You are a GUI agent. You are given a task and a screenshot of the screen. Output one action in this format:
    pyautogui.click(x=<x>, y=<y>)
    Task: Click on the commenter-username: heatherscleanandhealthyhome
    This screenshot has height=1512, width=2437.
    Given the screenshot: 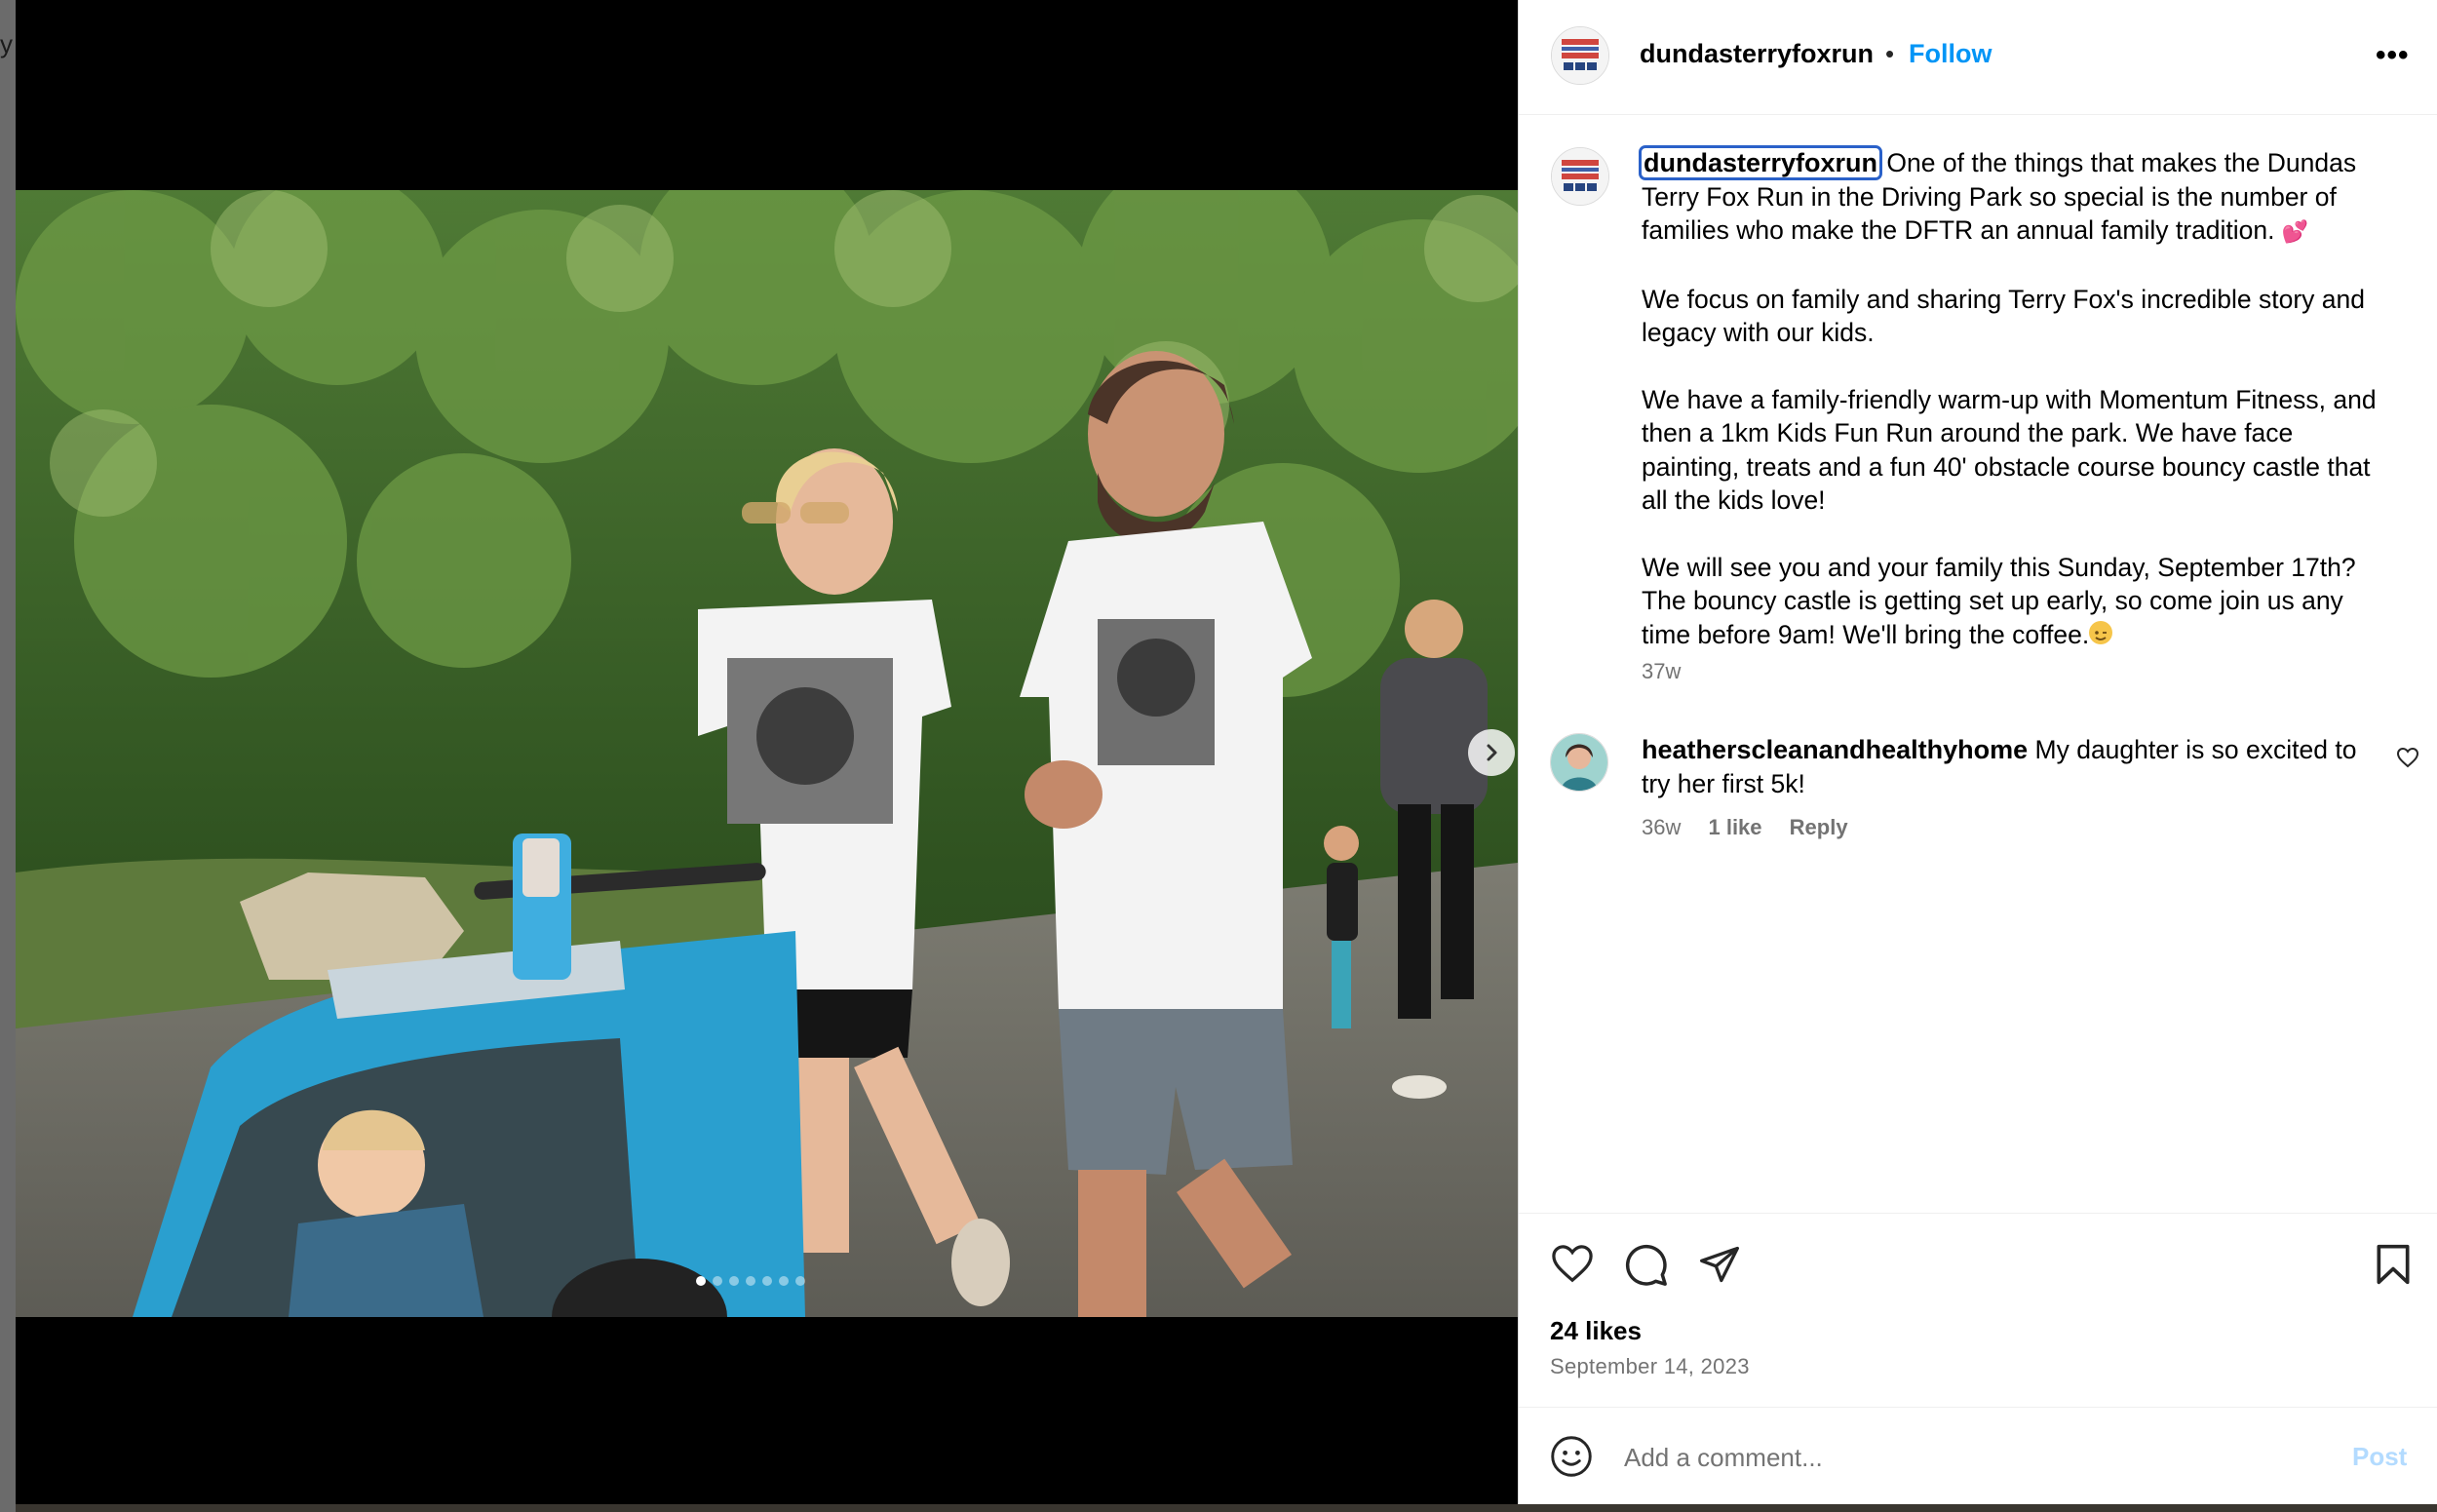 What is the action you would take?
    pyautogui.click(x=1835, y=749)
    